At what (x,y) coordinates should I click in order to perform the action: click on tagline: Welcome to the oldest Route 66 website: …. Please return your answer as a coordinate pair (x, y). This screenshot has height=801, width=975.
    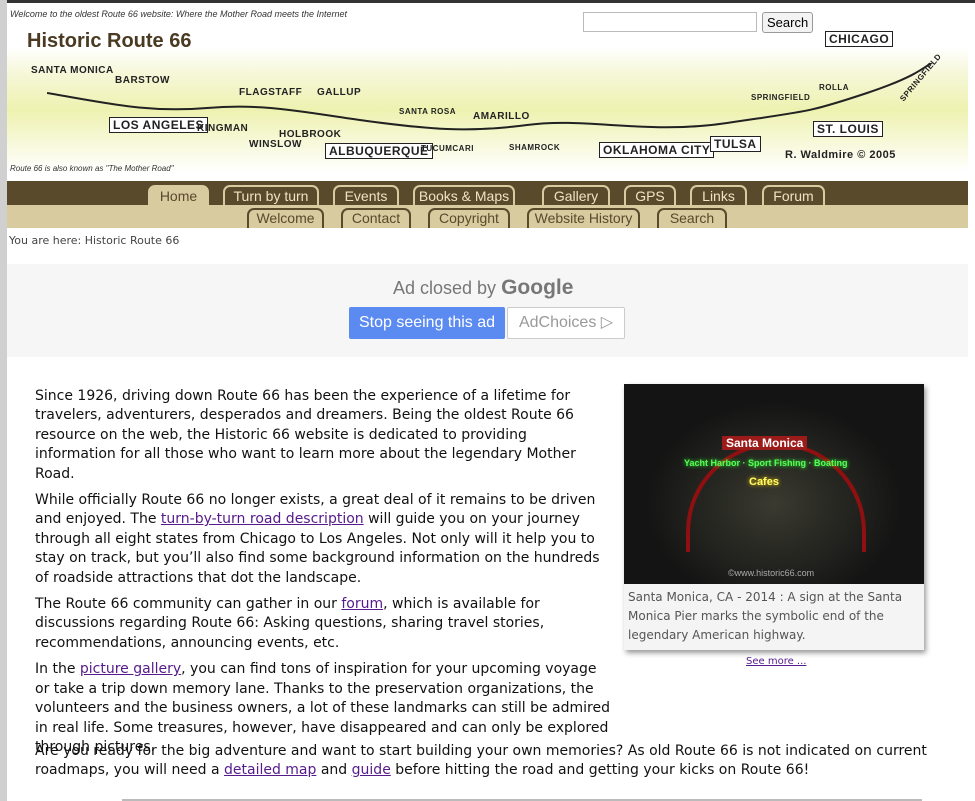
    Looking at the image, I should click on (179, 14).